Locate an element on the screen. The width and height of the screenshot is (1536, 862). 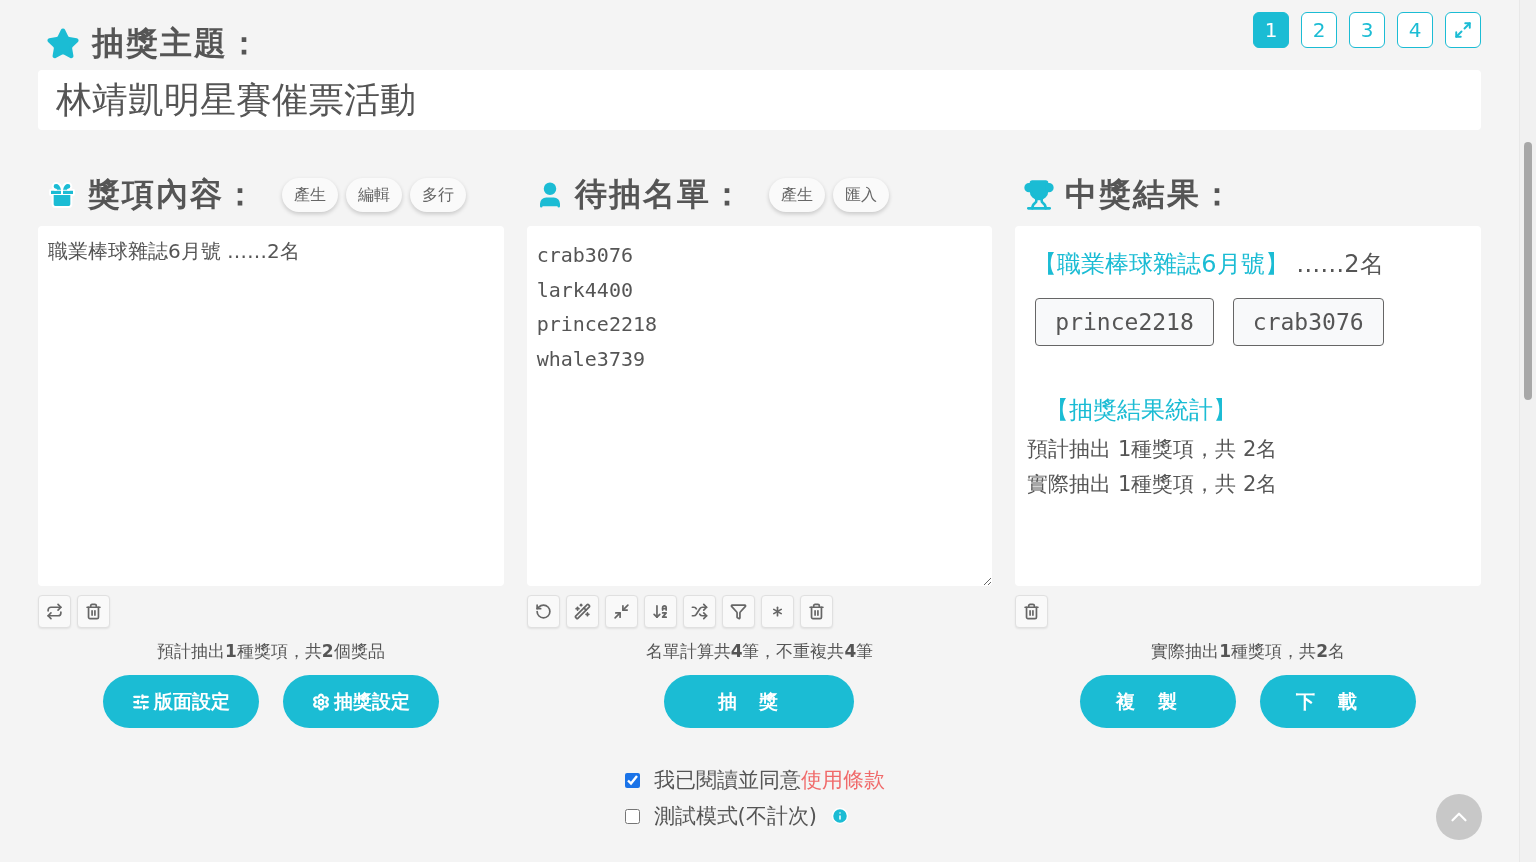
download-button: 下載 is located at coordinates (1338, 701).